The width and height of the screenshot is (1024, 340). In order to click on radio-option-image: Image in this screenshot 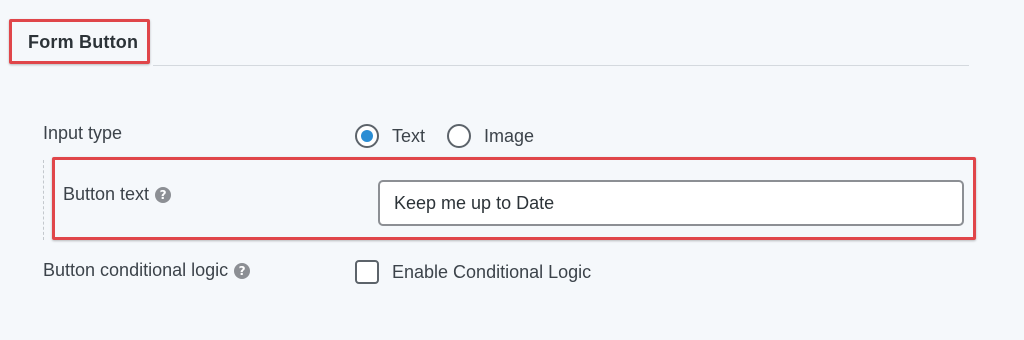, I will do `click(490, 136)`.